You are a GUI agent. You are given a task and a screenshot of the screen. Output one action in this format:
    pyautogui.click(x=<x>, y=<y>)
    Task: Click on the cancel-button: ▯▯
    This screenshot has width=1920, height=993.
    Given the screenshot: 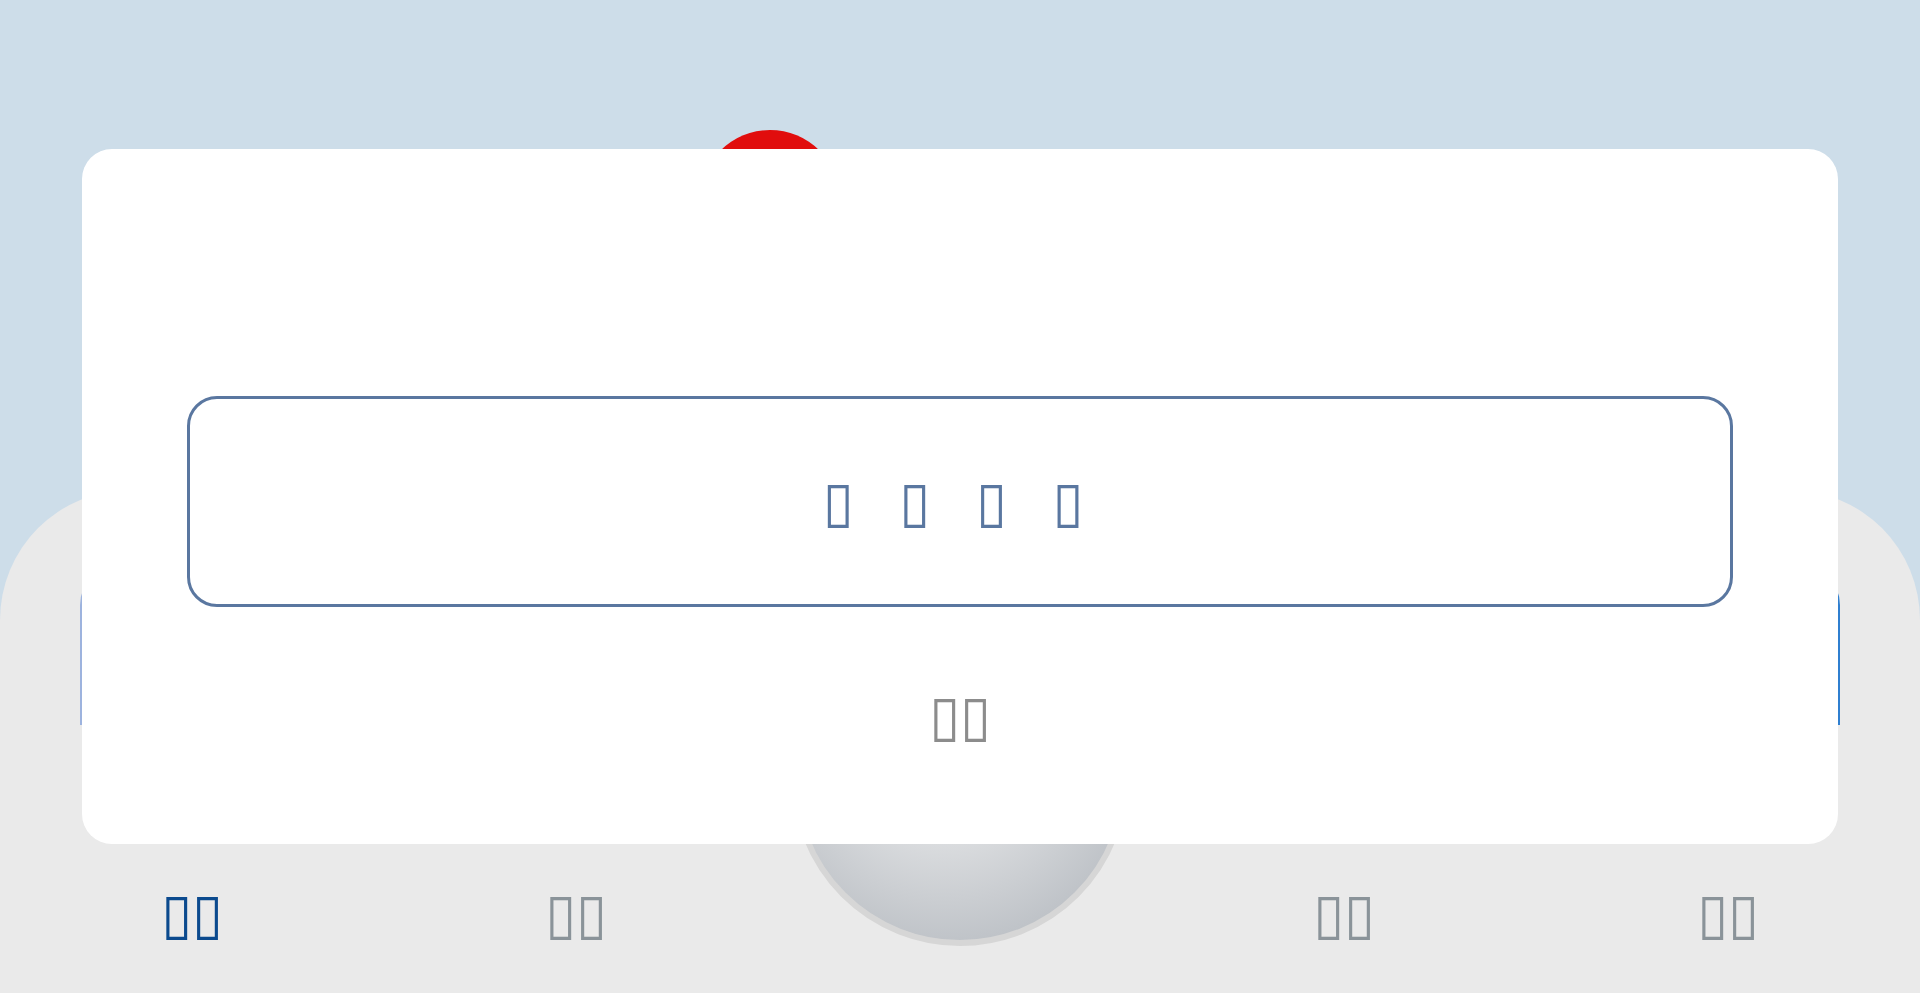 What is the action you would take?
    pyautogui.click(x=960, y=715)
    